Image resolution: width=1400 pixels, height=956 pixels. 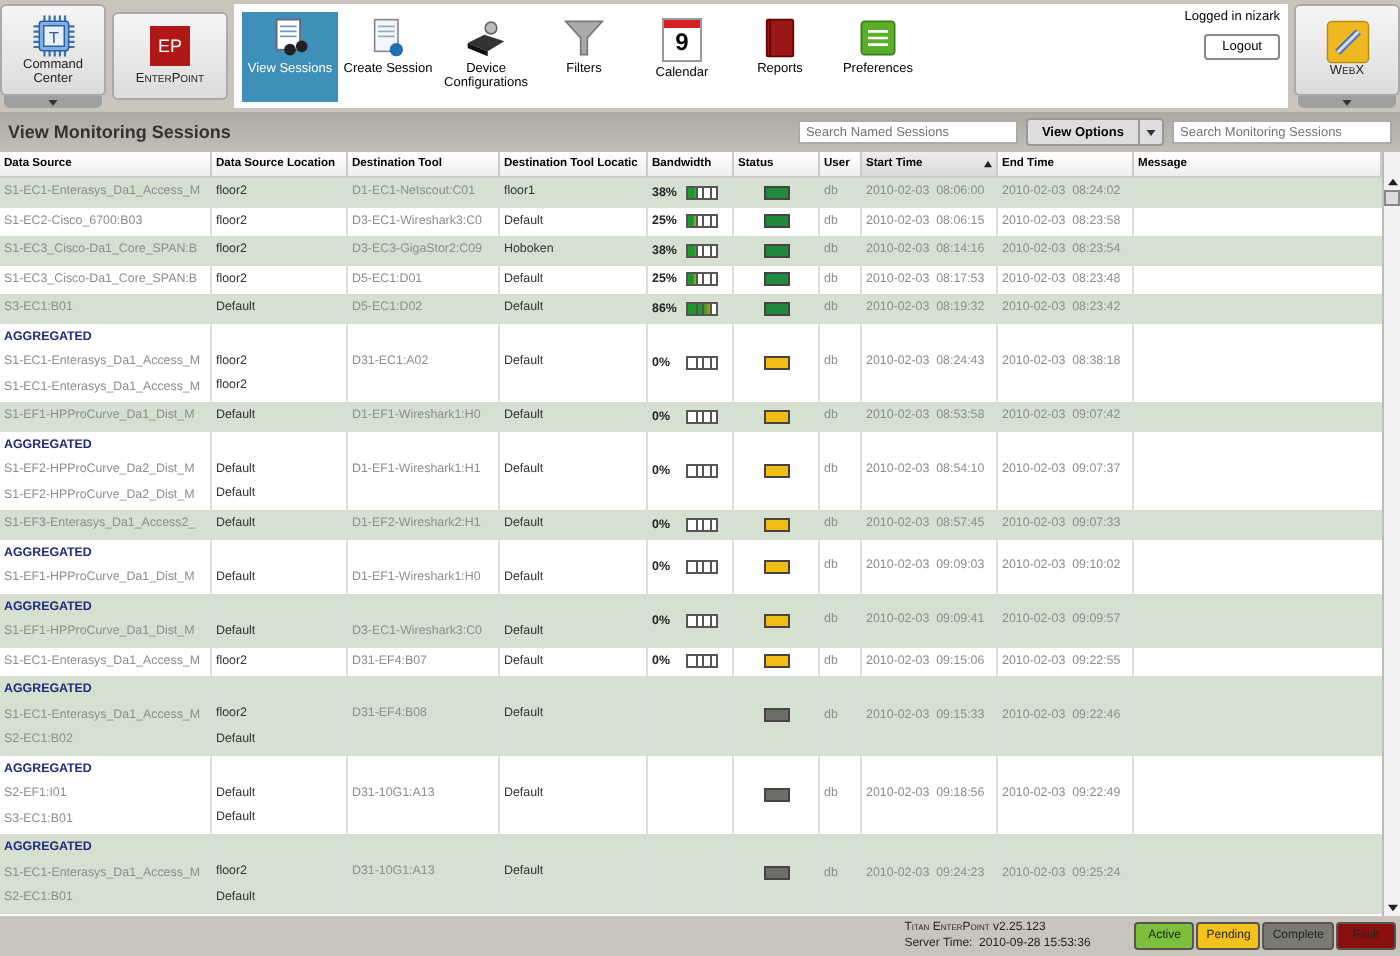 I want to click on funnel-icon, so click(x=584, y=37).